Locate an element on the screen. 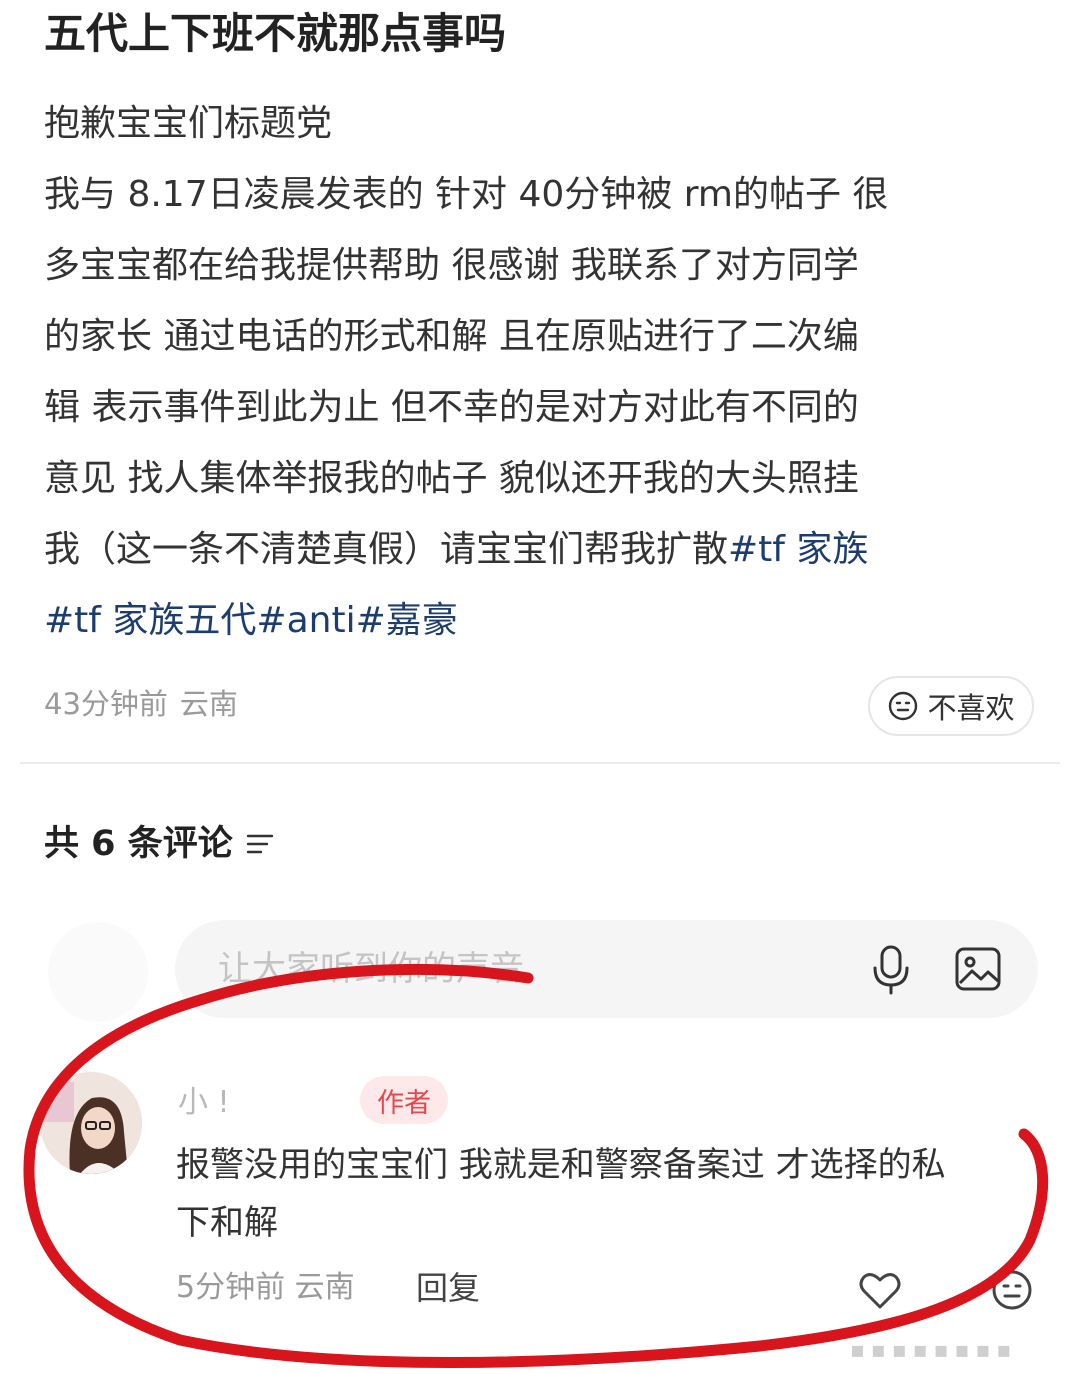 This screenshot has height=1374, width=1080. post-meta: 43分钟前 云南 is located at coordinates (141, 704).